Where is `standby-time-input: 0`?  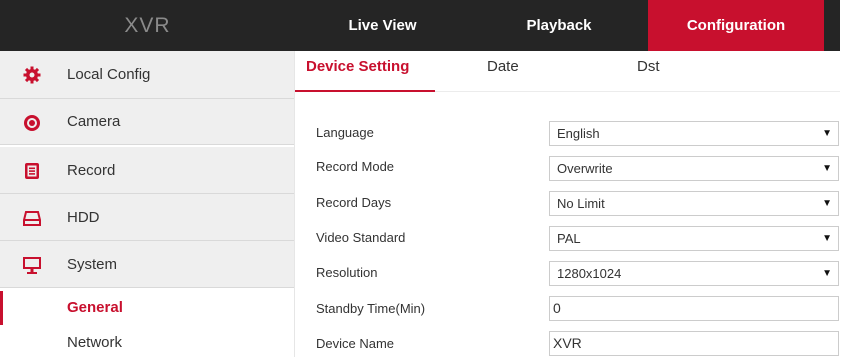
standby-time-input: 0 is located at coordinates (694, 308).